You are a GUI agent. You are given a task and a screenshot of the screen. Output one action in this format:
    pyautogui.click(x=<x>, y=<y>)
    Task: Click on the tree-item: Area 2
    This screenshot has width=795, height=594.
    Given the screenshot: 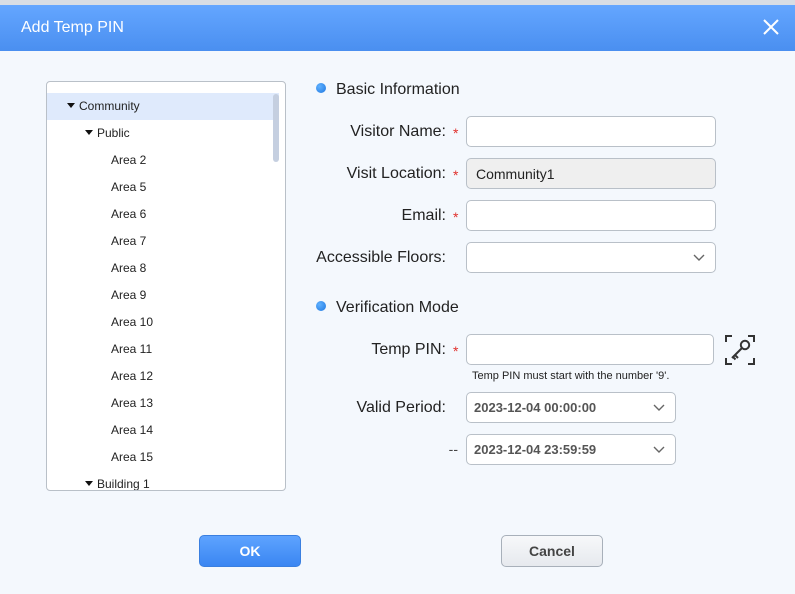 What is the action you would take?
    pyautogui.click(x=163, y=160)
    